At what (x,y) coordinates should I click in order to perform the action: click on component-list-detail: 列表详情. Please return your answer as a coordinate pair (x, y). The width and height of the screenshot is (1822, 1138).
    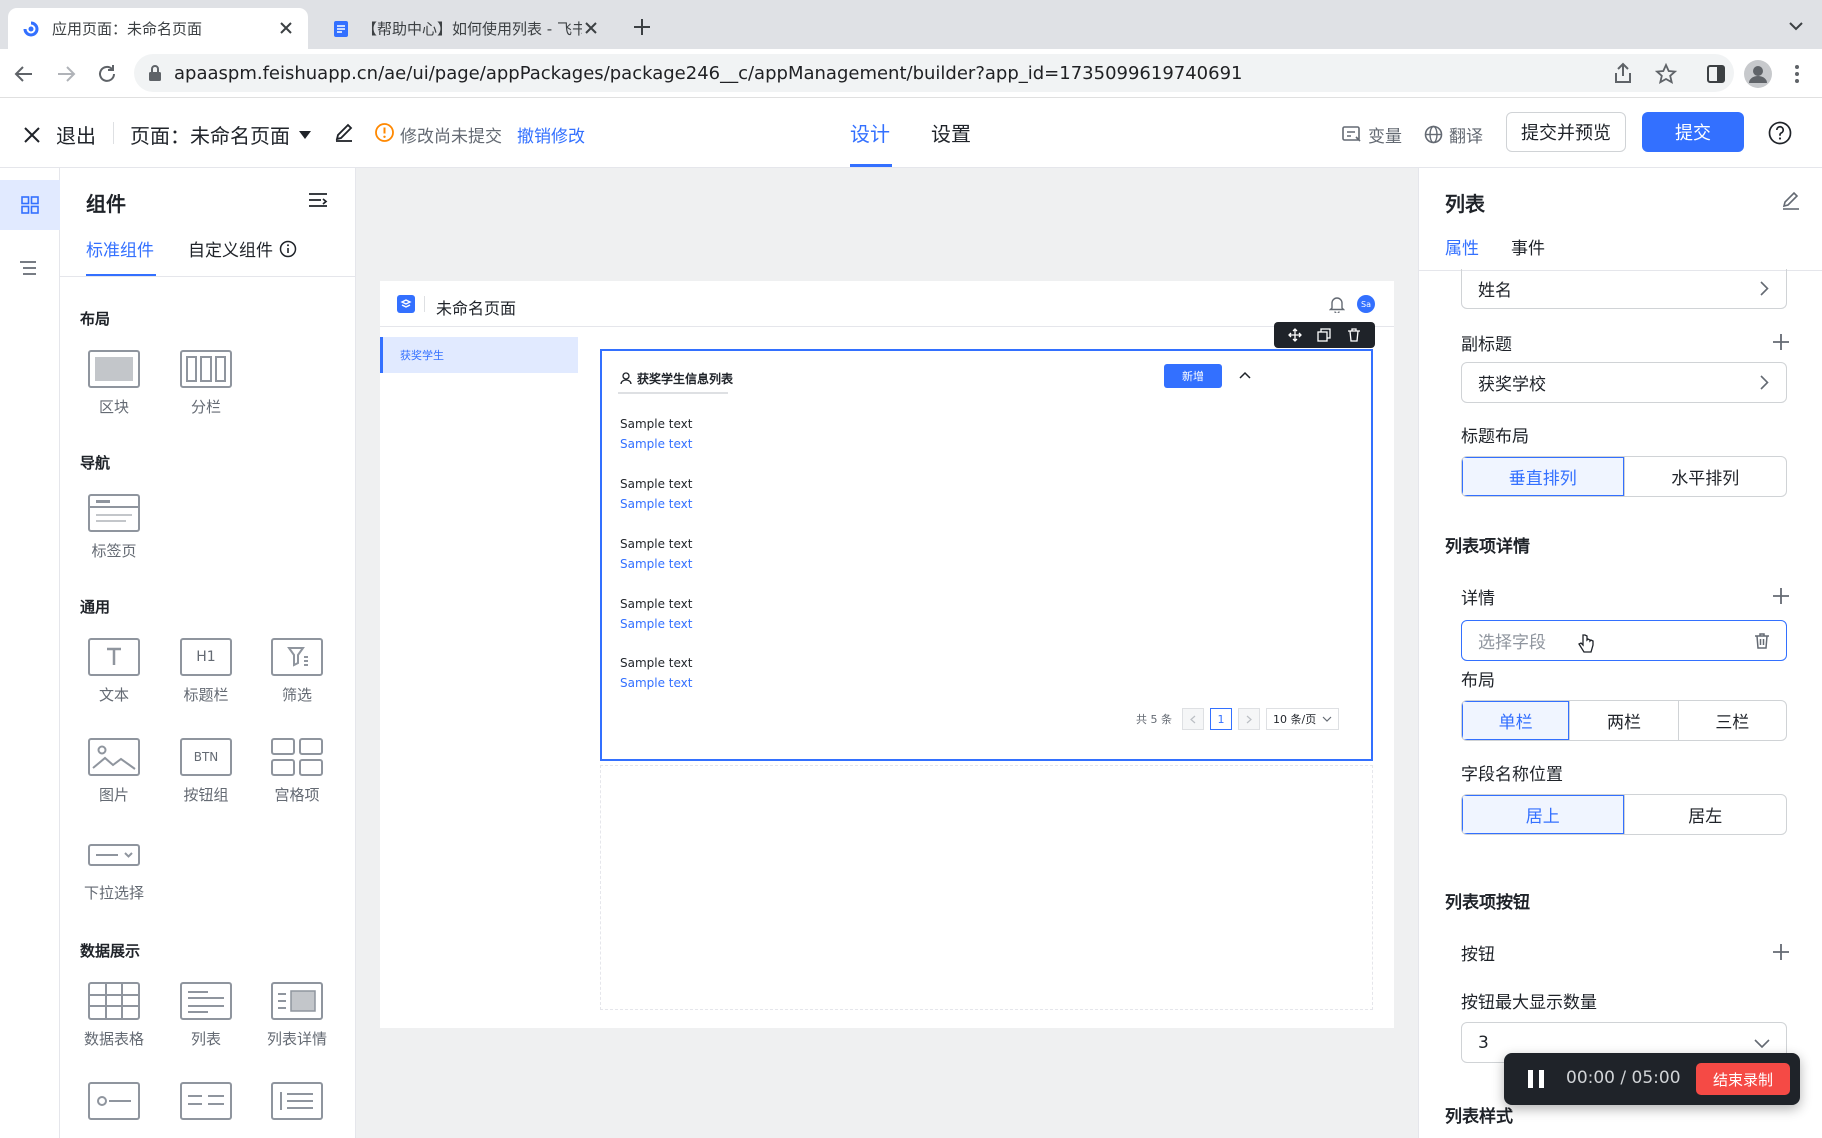
    Looking at the image, I should click on (297, 1015).